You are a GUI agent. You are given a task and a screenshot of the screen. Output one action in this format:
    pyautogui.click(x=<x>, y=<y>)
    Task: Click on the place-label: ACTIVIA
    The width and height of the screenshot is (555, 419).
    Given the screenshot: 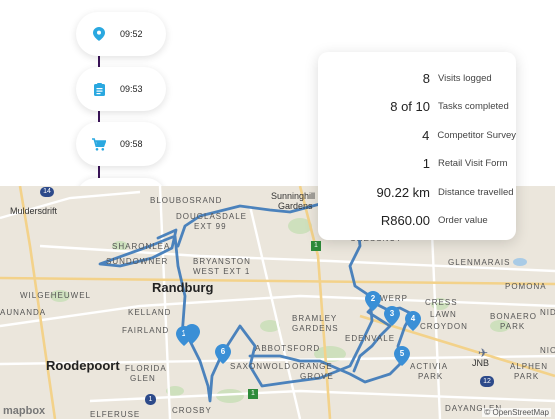 What is the action you would take?
    pyautogui.click(x=429, y=366)
    